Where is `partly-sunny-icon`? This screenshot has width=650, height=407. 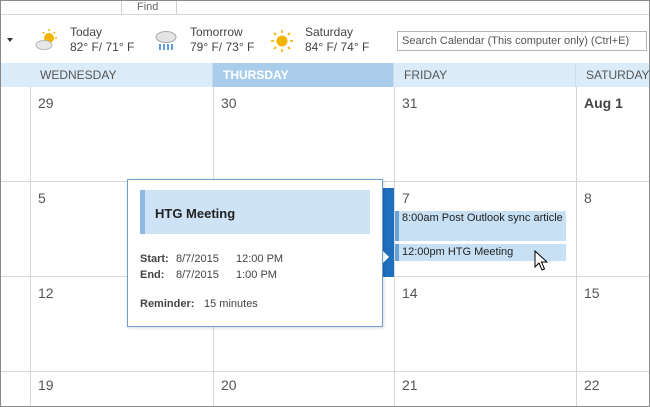 partly-sunny-icon is located at coordinates (46, 39).